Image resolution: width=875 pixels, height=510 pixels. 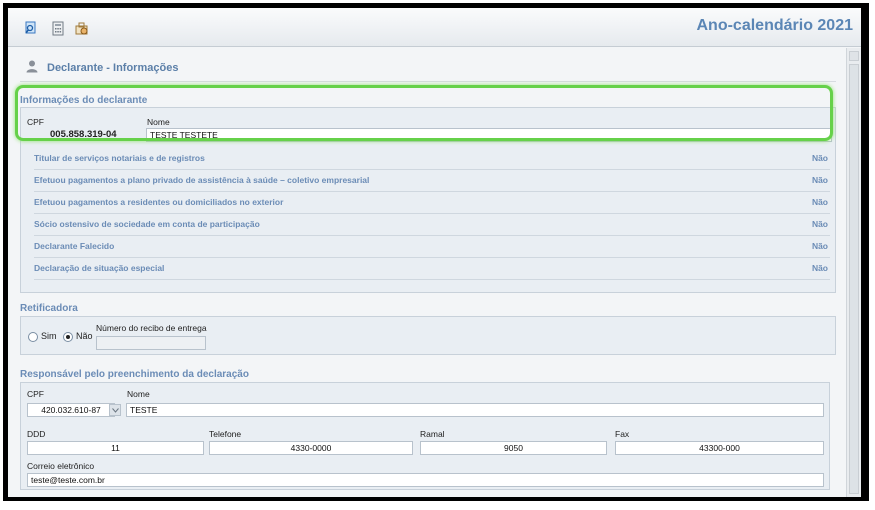 What do you see at coordinates (71, 410) in the screenshot?
I see `resp-cpf-field: 420.032.610-87` at bounding box center [71, 410].